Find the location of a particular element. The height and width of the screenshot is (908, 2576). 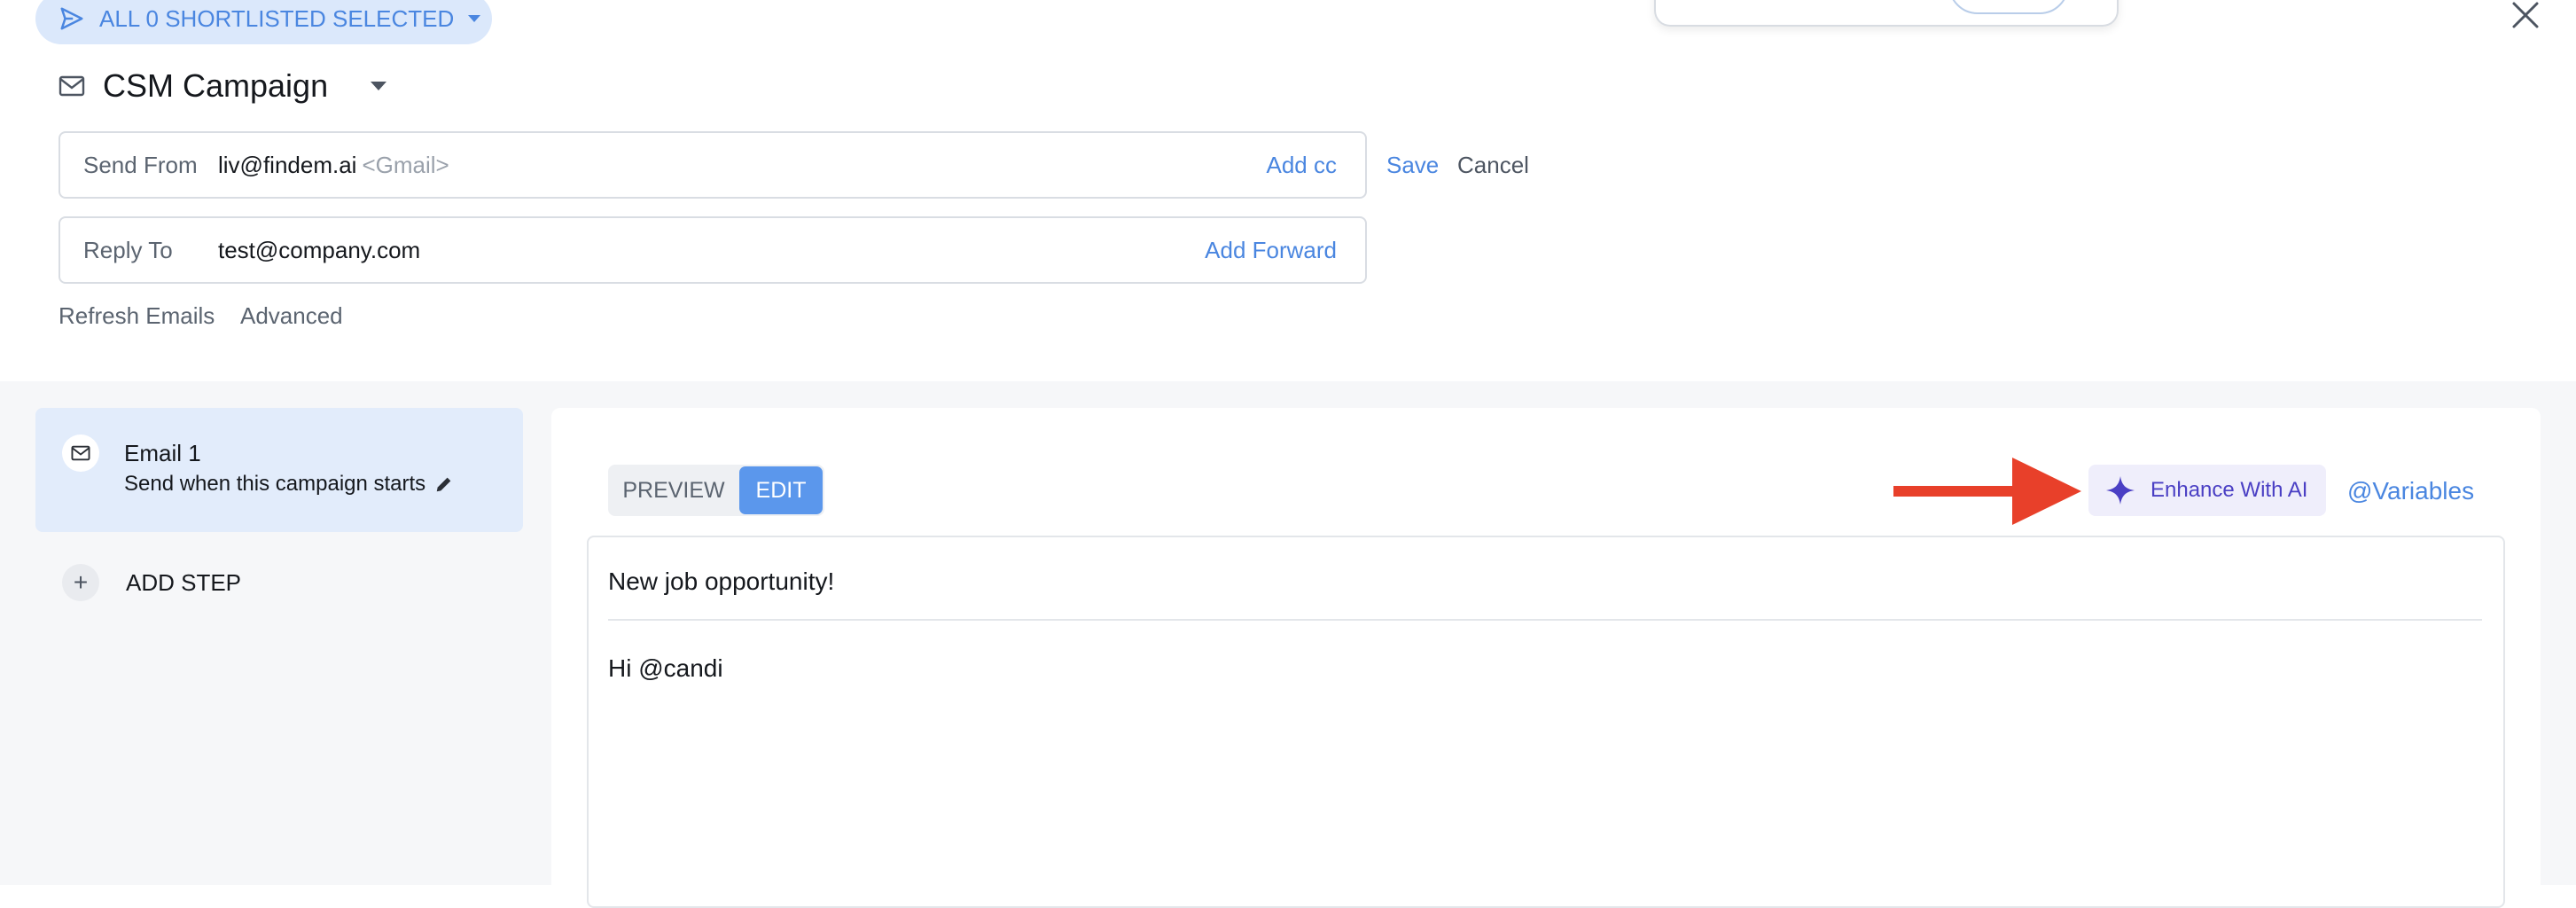

send-icon is located at coordinates (71, 19).